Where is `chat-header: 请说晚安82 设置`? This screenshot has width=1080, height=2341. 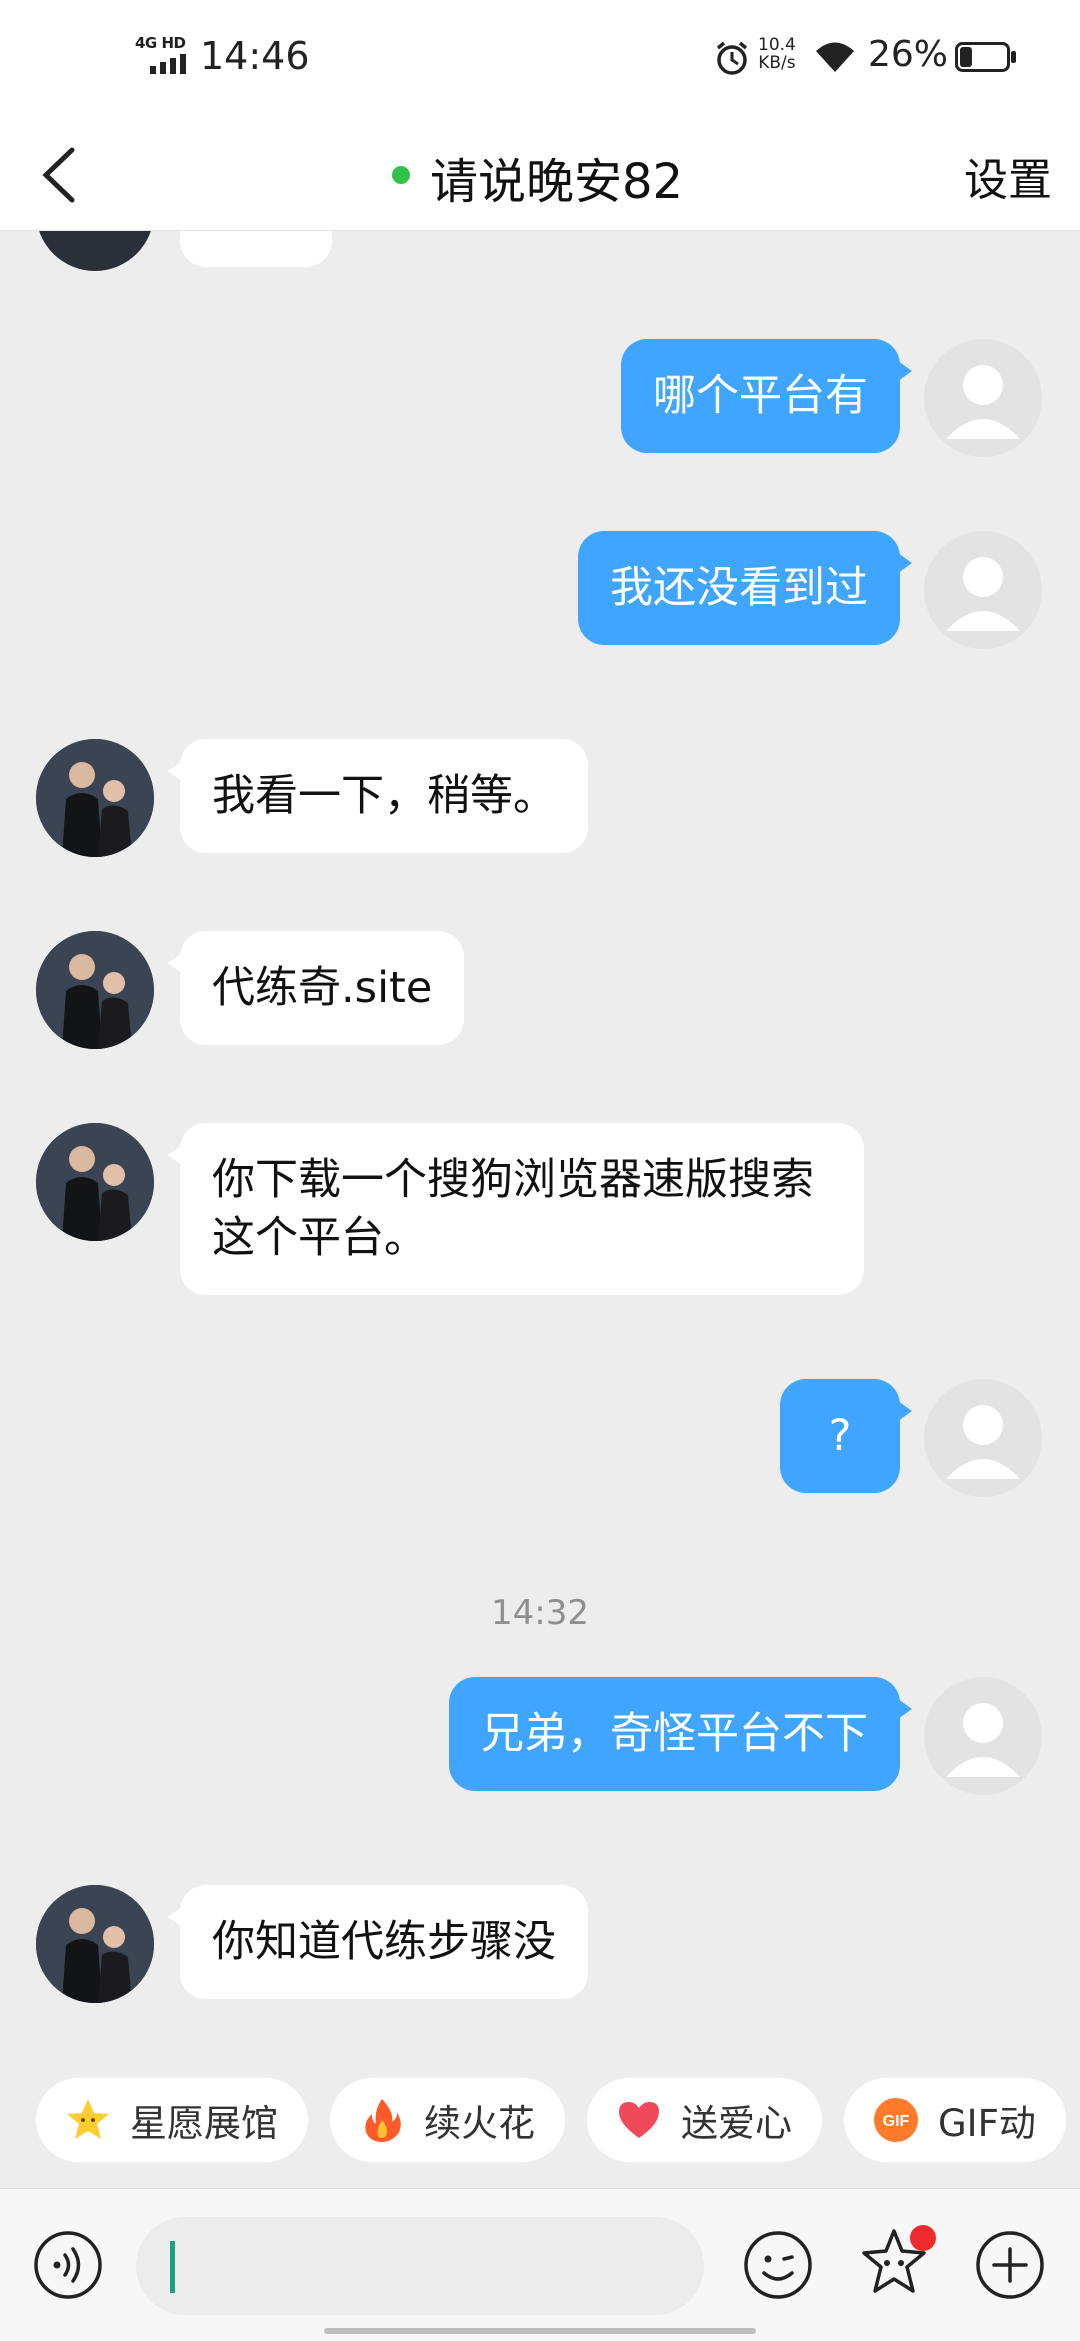 chat-header: 请说晚安82 设置 is located at coordinates (540, 174).